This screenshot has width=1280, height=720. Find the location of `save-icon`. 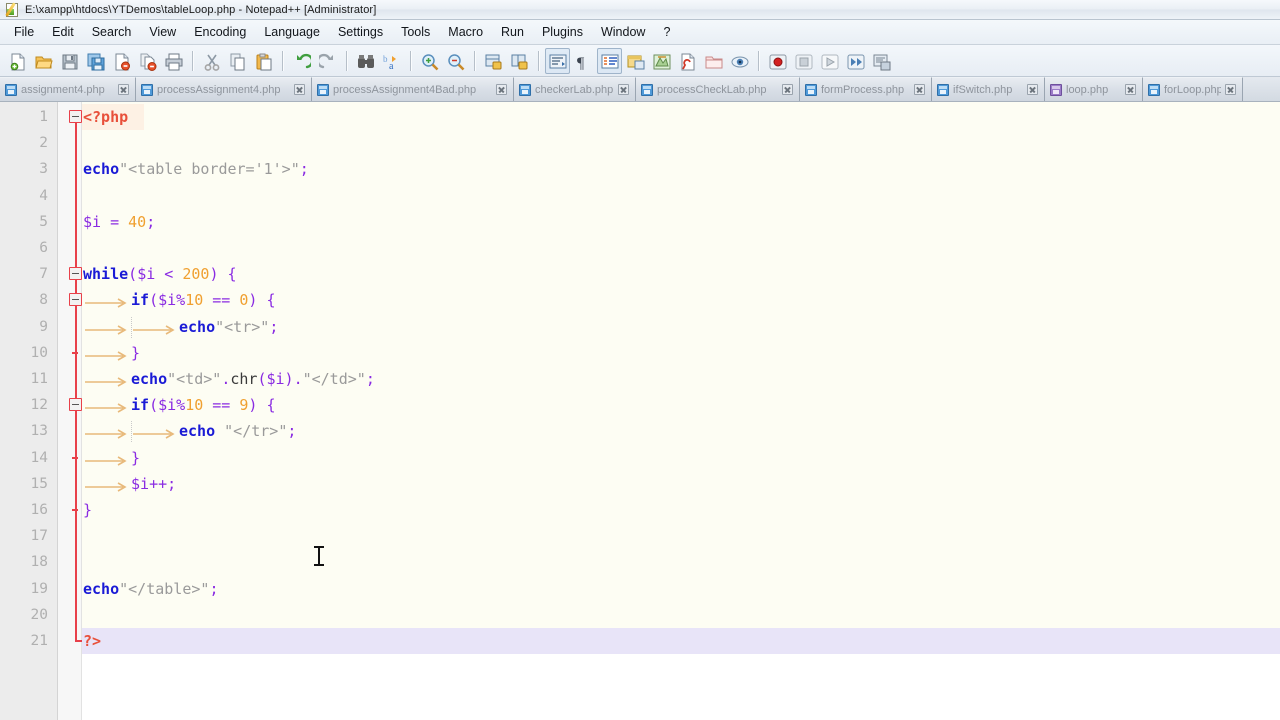

save-icon is located at coordinates (69, 61).